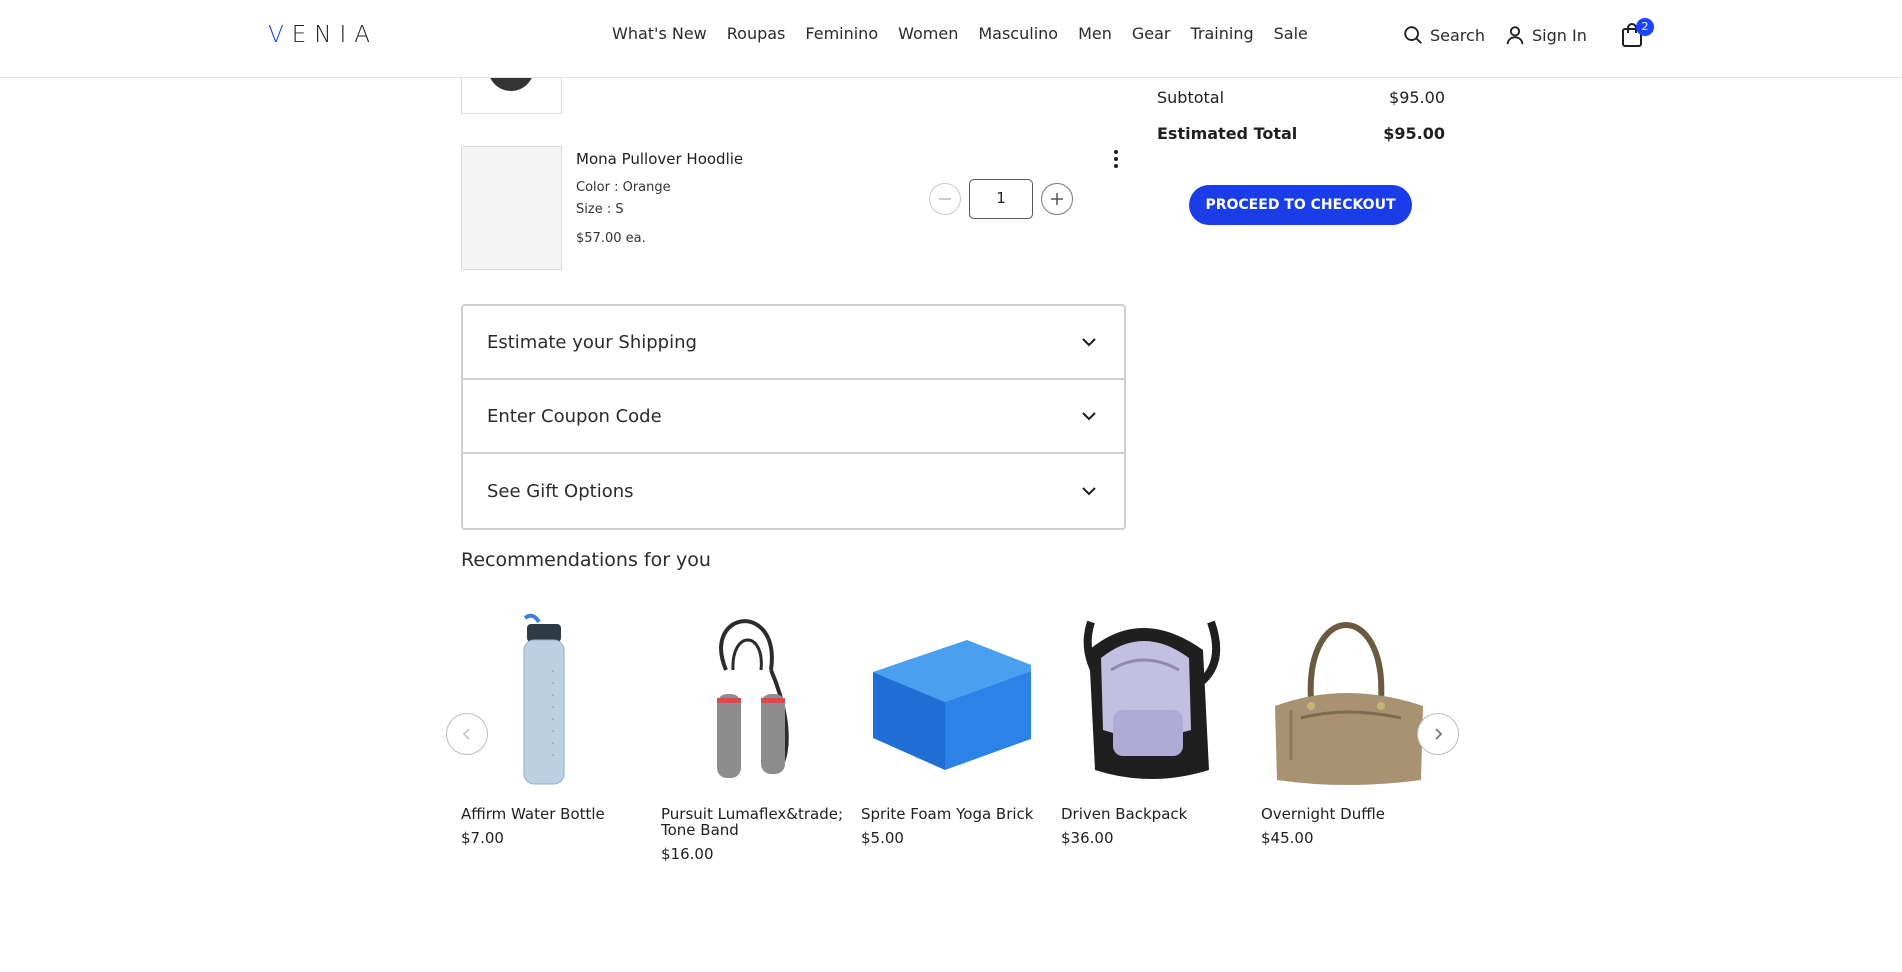 Image resolution: width=1902 pixels, height=972 pixels. I want to click on search-label: Search, so click(1457, 35).